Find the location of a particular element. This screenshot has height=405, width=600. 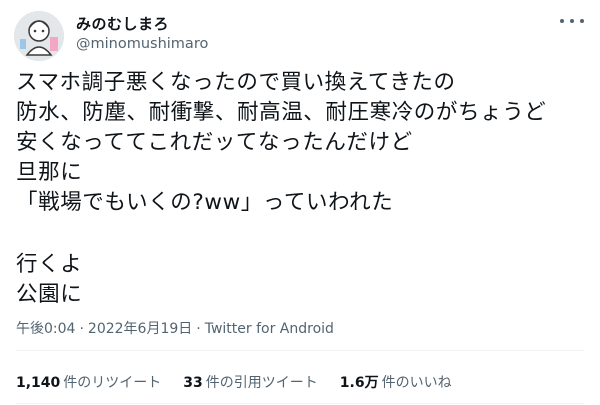

author-handle: @minomushimaro is located at coordinates (142, 44).